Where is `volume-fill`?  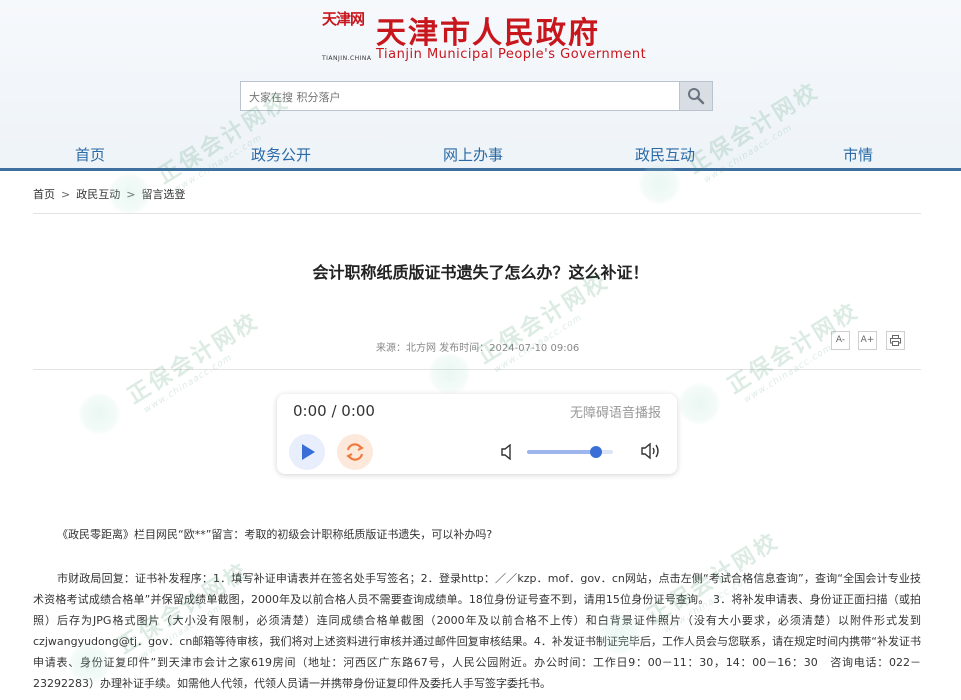
volume-fill is located at coordinates (561, 452).